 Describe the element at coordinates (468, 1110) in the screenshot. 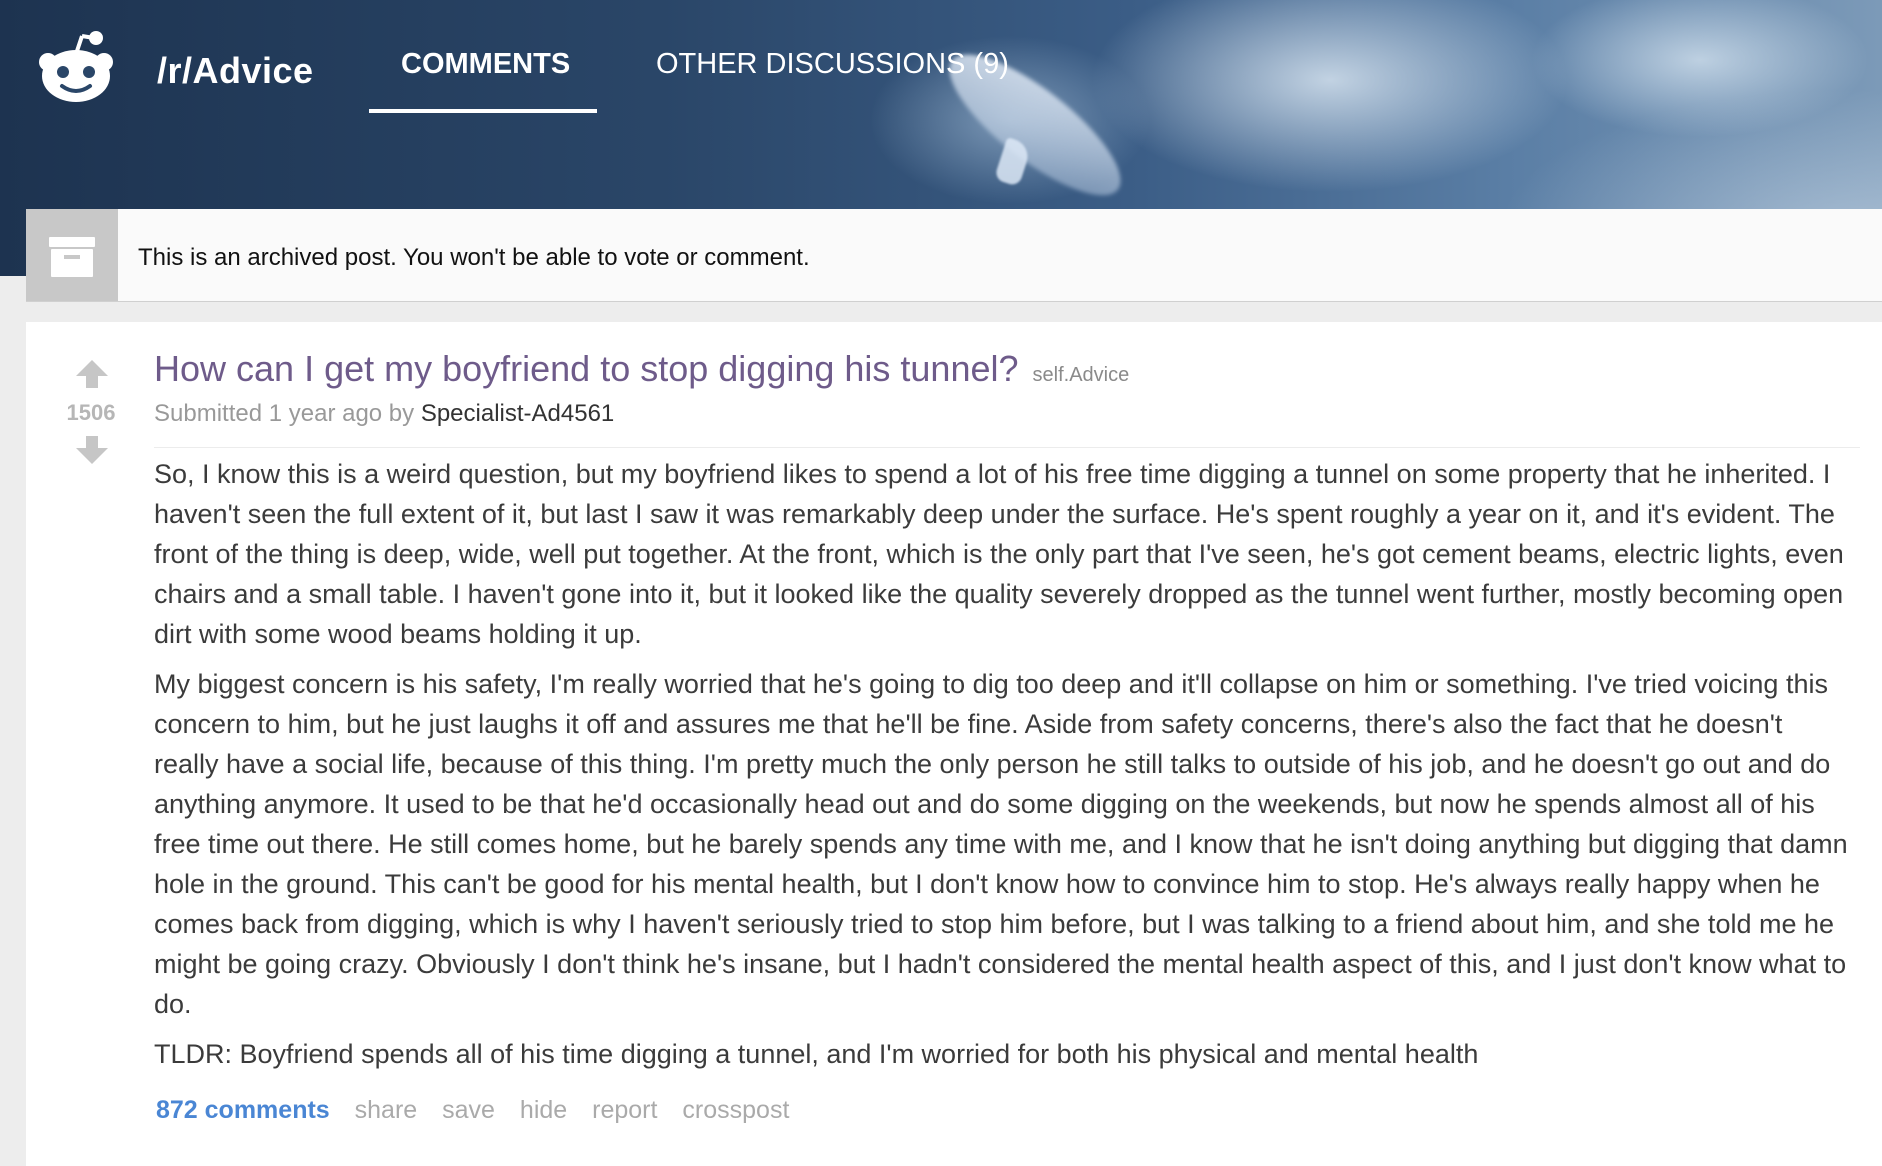

I see `save-button: save` at that location.